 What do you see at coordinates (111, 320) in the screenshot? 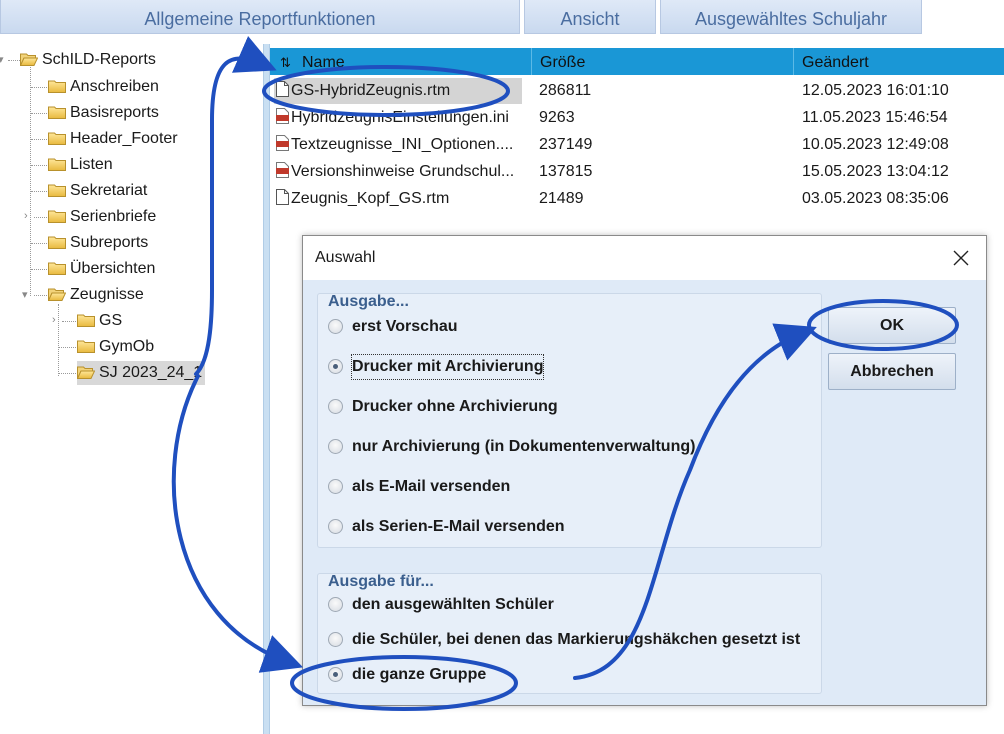
I see `tree-item-label: GS` at bounding box center [111, 320].